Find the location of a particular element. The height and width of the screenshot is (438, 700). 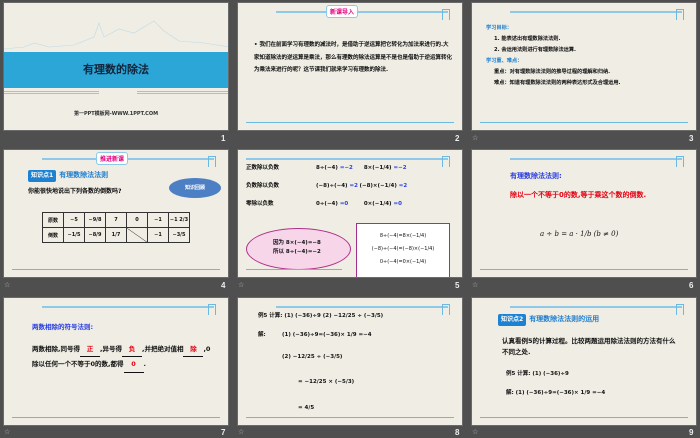

table-cell: −1/5 is located at coordinates (74, 235).